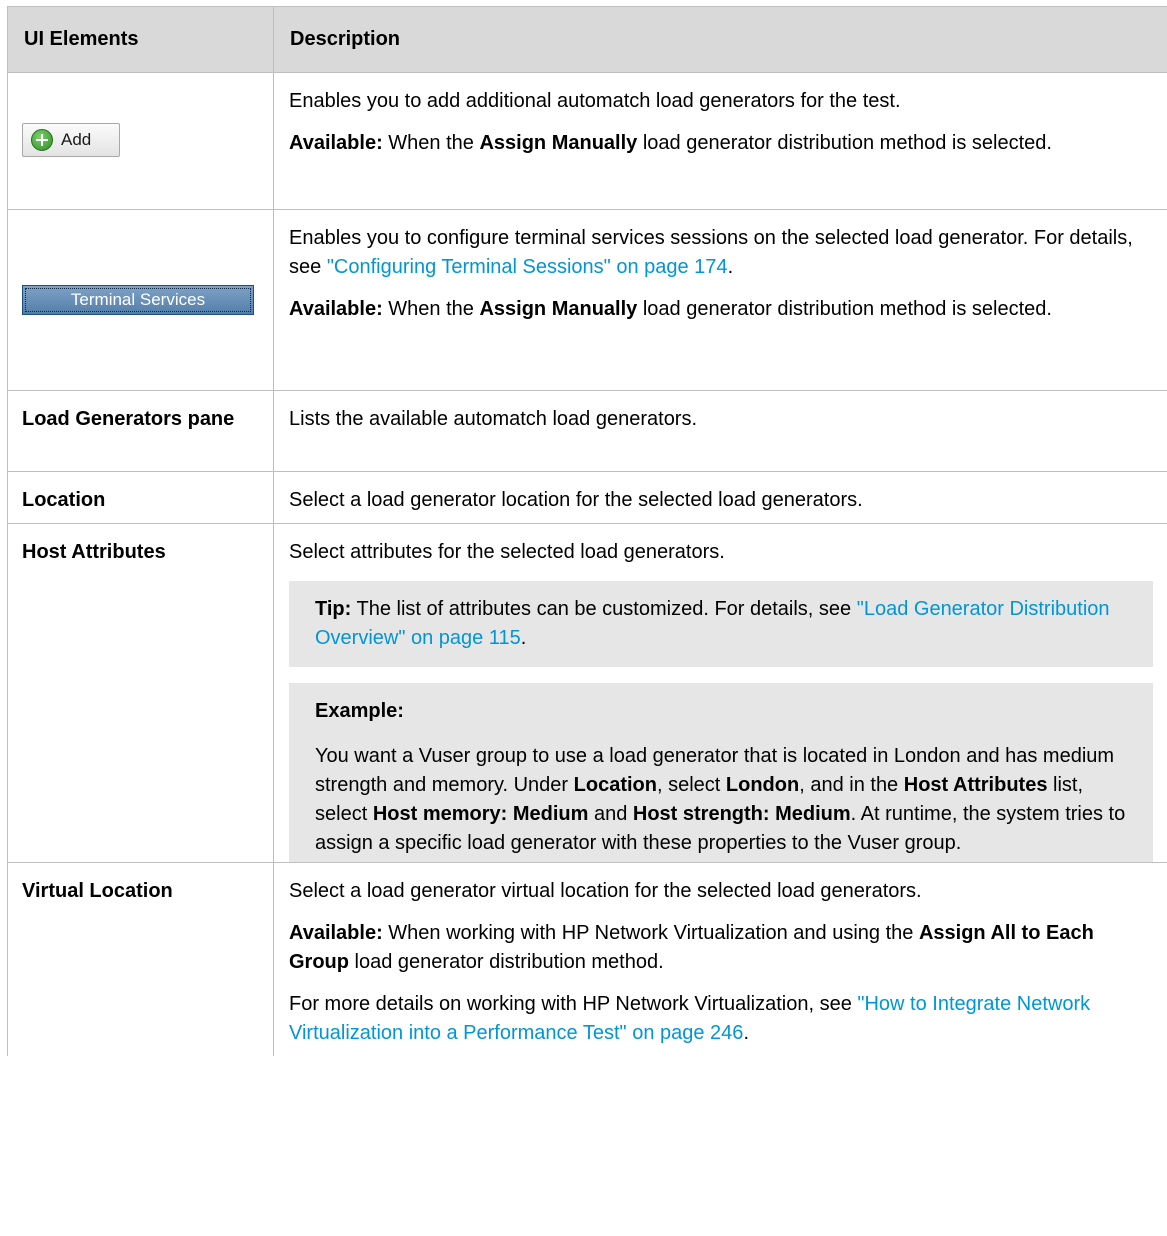  I want to click on add-button-label: Add, so click(76, 139).